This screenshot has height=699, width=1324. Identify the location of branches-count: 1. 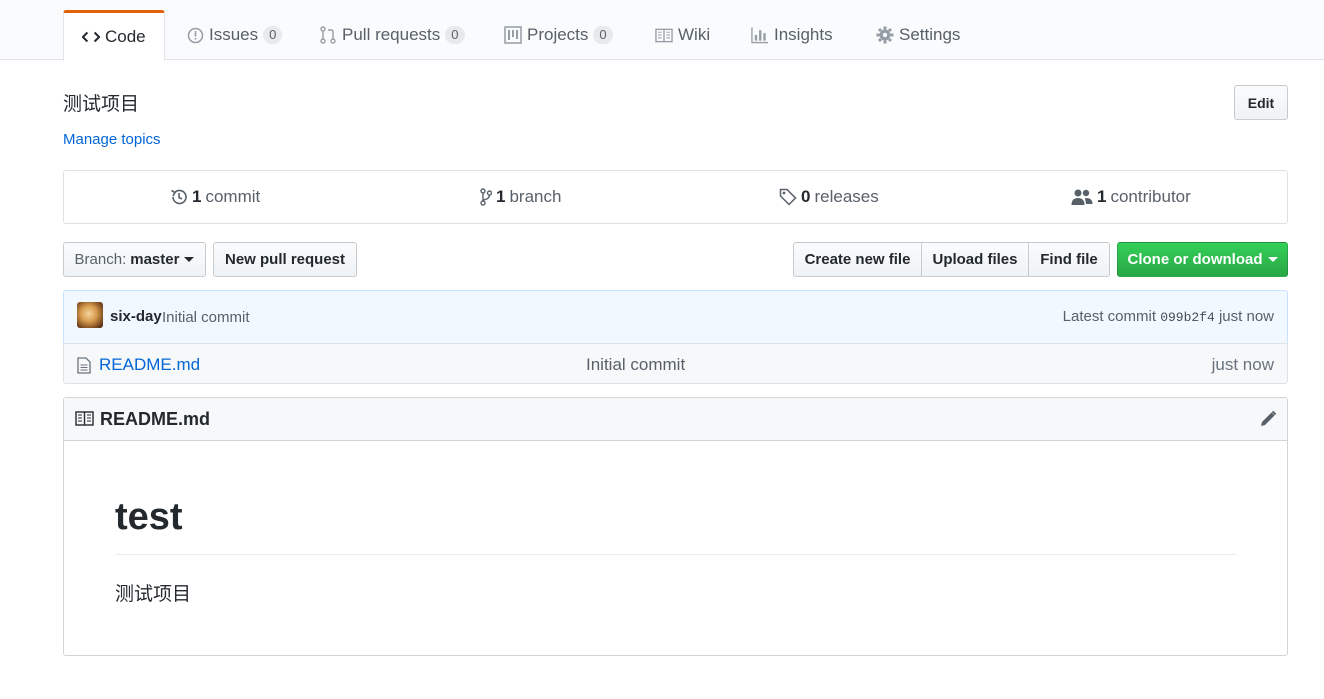
(501, 196).